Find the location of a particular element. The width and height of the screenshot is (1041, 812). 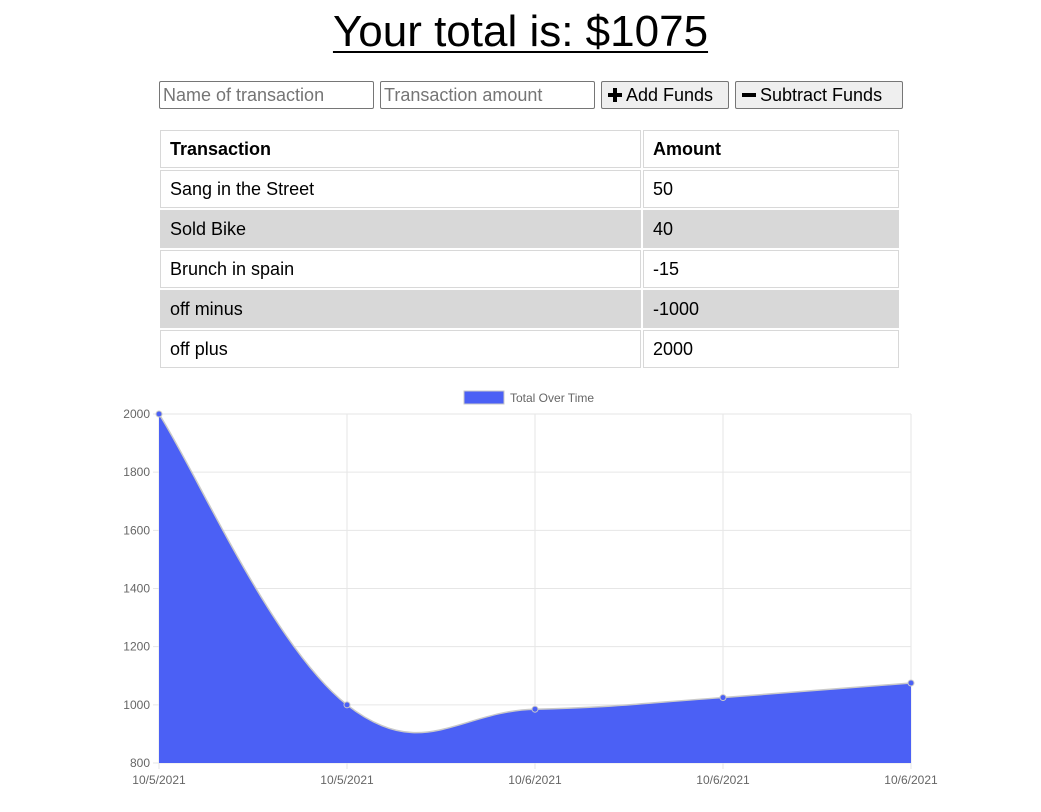

y-tick-label: 1000 is located at coordinates (136, 705).